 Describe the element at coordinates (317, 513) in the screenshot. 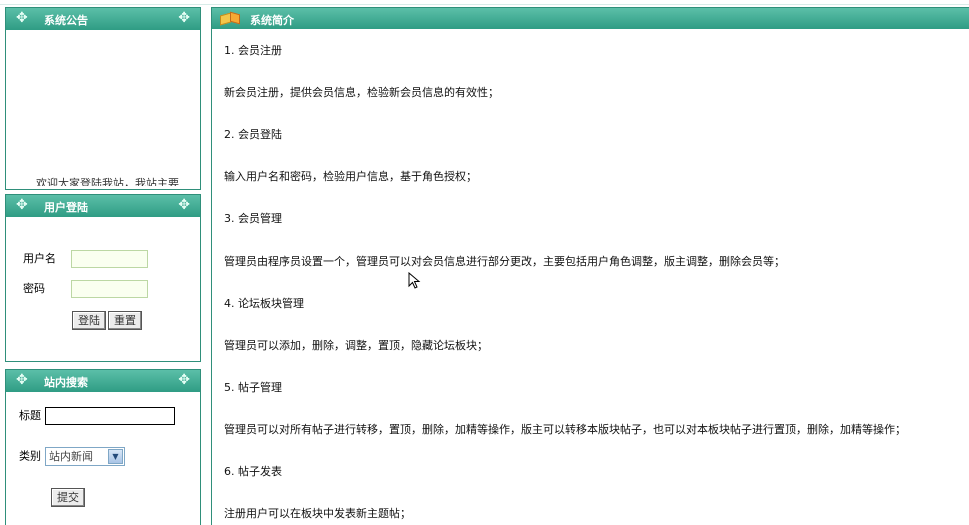

I see `intro-line: 注册用户可以在板块中发表新主题帖；` at that location.